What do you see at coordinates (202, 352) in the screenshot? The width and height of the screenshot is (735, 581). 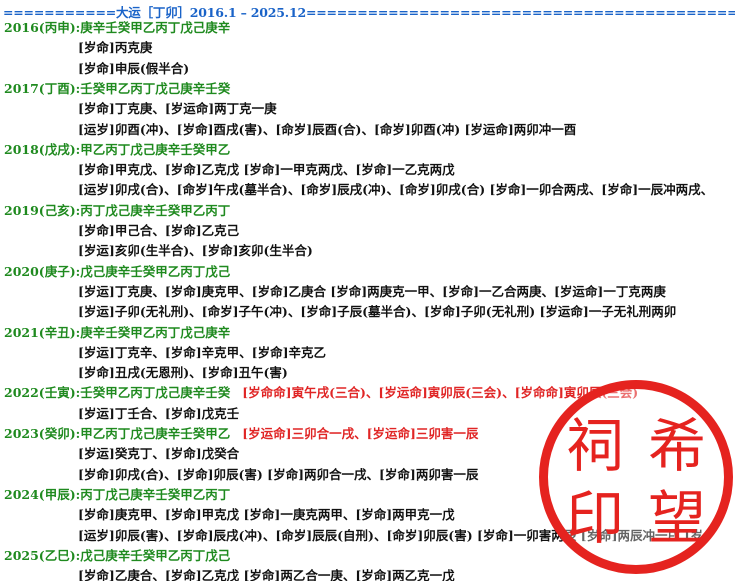 I see `relation-line: [岁运]丁克辛、[岁命]辛克甲、[岁命]辛克乙` at bounding box center [202, 352].